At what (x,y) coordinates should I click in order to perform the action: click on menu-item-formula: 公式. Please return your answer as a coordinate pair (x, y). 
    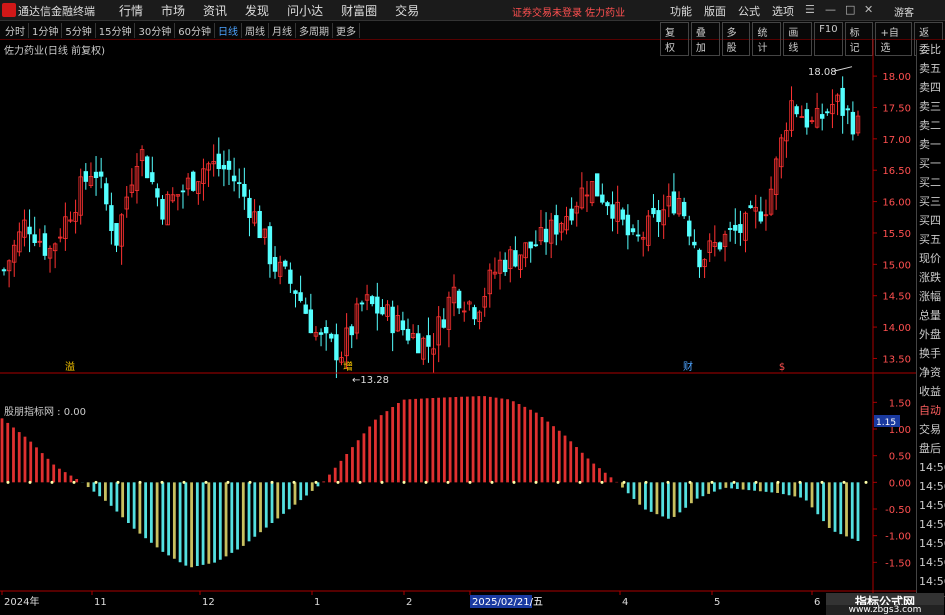
    Looking at the image, I should click on (749, 11).